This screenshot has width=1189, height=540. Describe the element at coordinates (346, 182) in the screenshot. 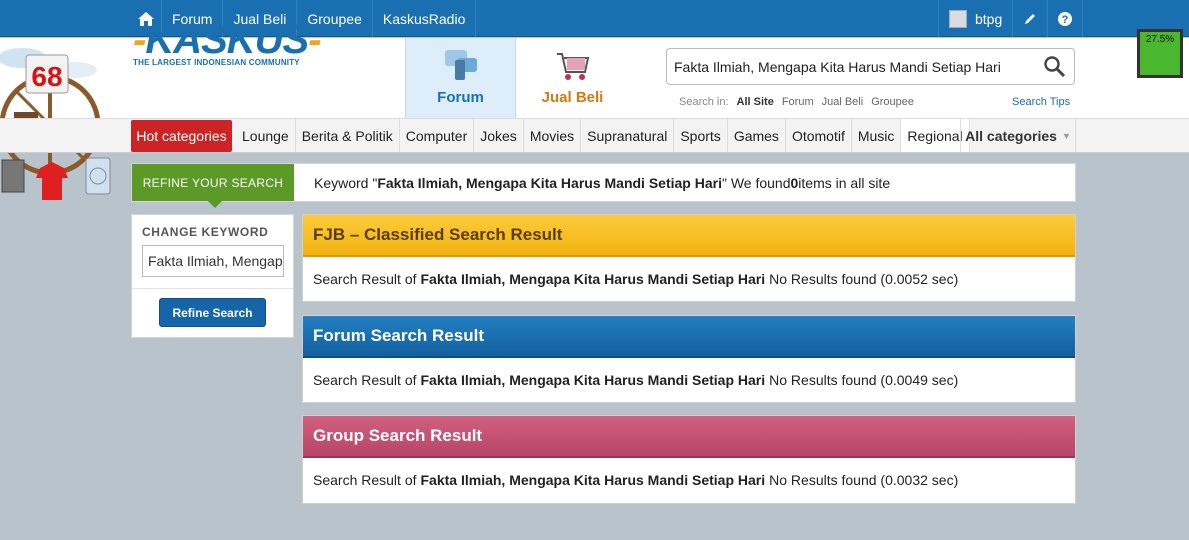

I see `summary-prefix: Keyword "` at that location.